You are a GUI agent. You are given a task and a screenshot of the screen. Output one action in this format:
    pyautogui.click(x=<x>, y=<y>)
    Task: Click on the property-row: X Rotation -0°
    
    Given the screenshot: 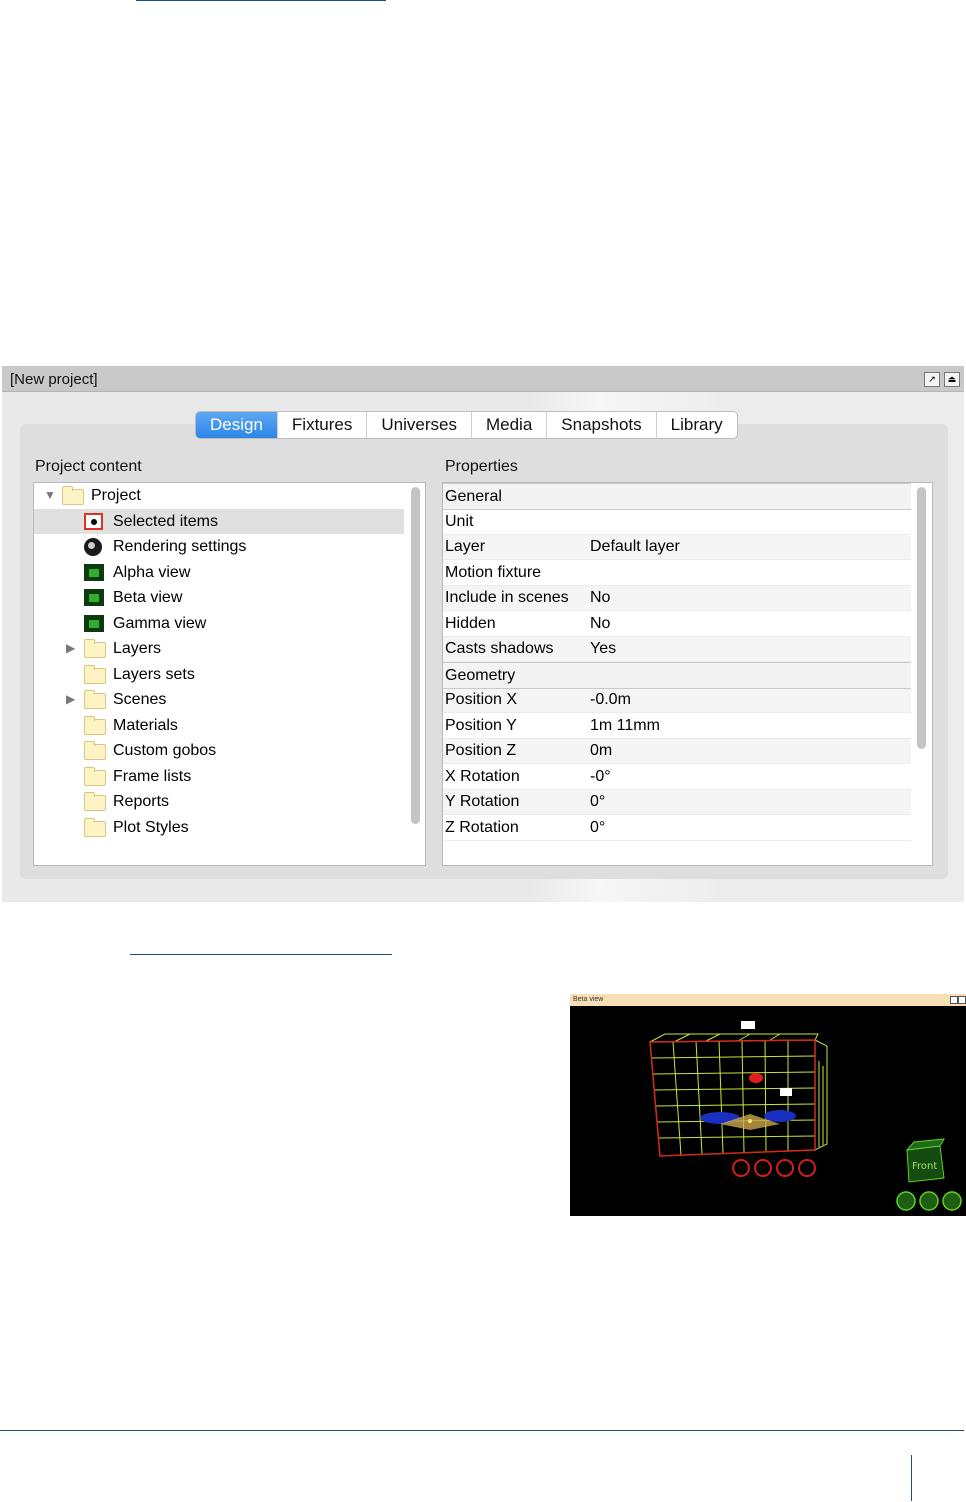 What is the action you would take?
    pyautogui.click(x=677, y=777)
    